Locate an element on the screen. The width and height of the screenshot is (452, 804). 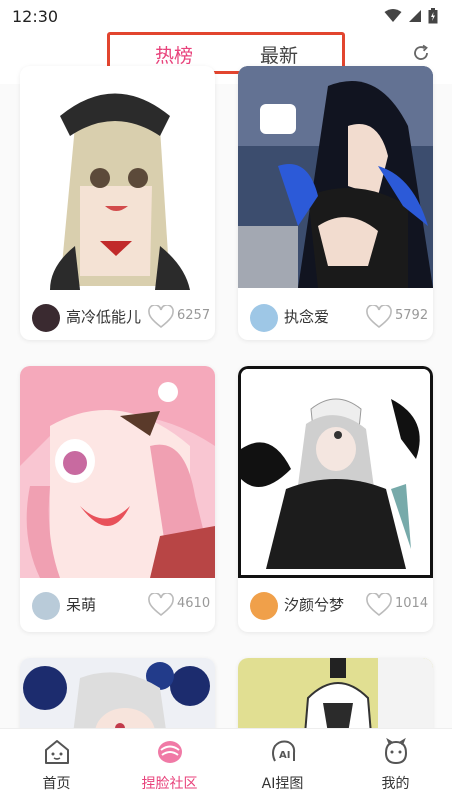
nav-label: 捏脸社区 is located at coordinates (169, 784).